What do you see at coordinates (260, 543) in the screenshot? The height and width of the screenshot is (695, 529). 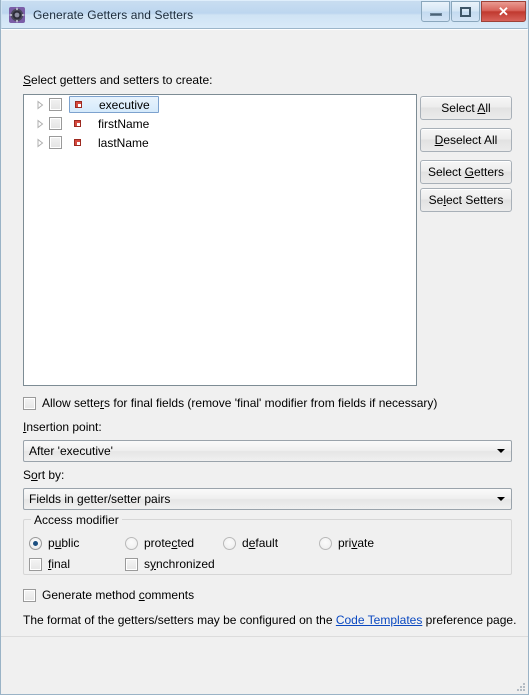 I see `radio-default-label: default` at bounding box center [260, 543].